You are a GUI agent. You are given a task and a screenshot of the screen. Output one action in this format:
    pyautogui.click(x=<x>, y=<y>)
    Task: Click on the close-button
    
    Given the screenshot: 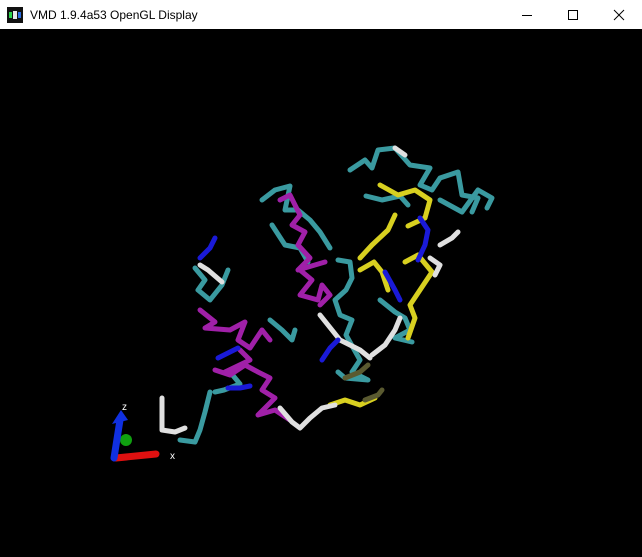 What is the action you would take?
    pyautogui.click(x=619, y=14)
    